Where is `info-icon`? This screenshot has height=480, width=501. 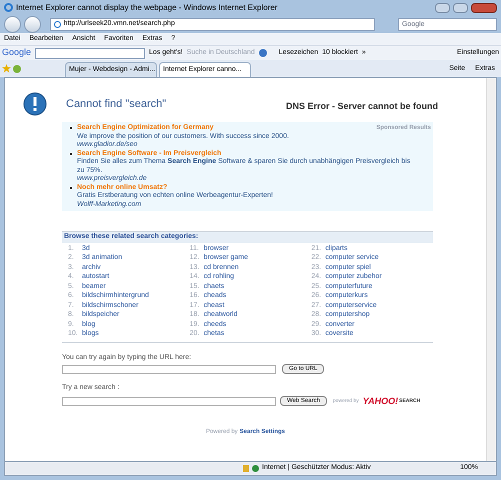
info-icon is located at coordinates (35, 104).